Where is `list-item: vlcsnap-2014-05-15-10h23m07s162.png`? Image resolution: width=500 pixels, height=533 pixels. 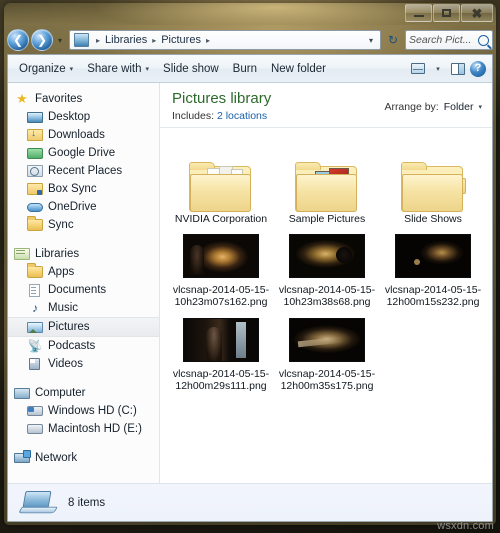
list-item: vlcsnap-2014-05-15-10h23m07s162.png is located at coordinates (221, 269).